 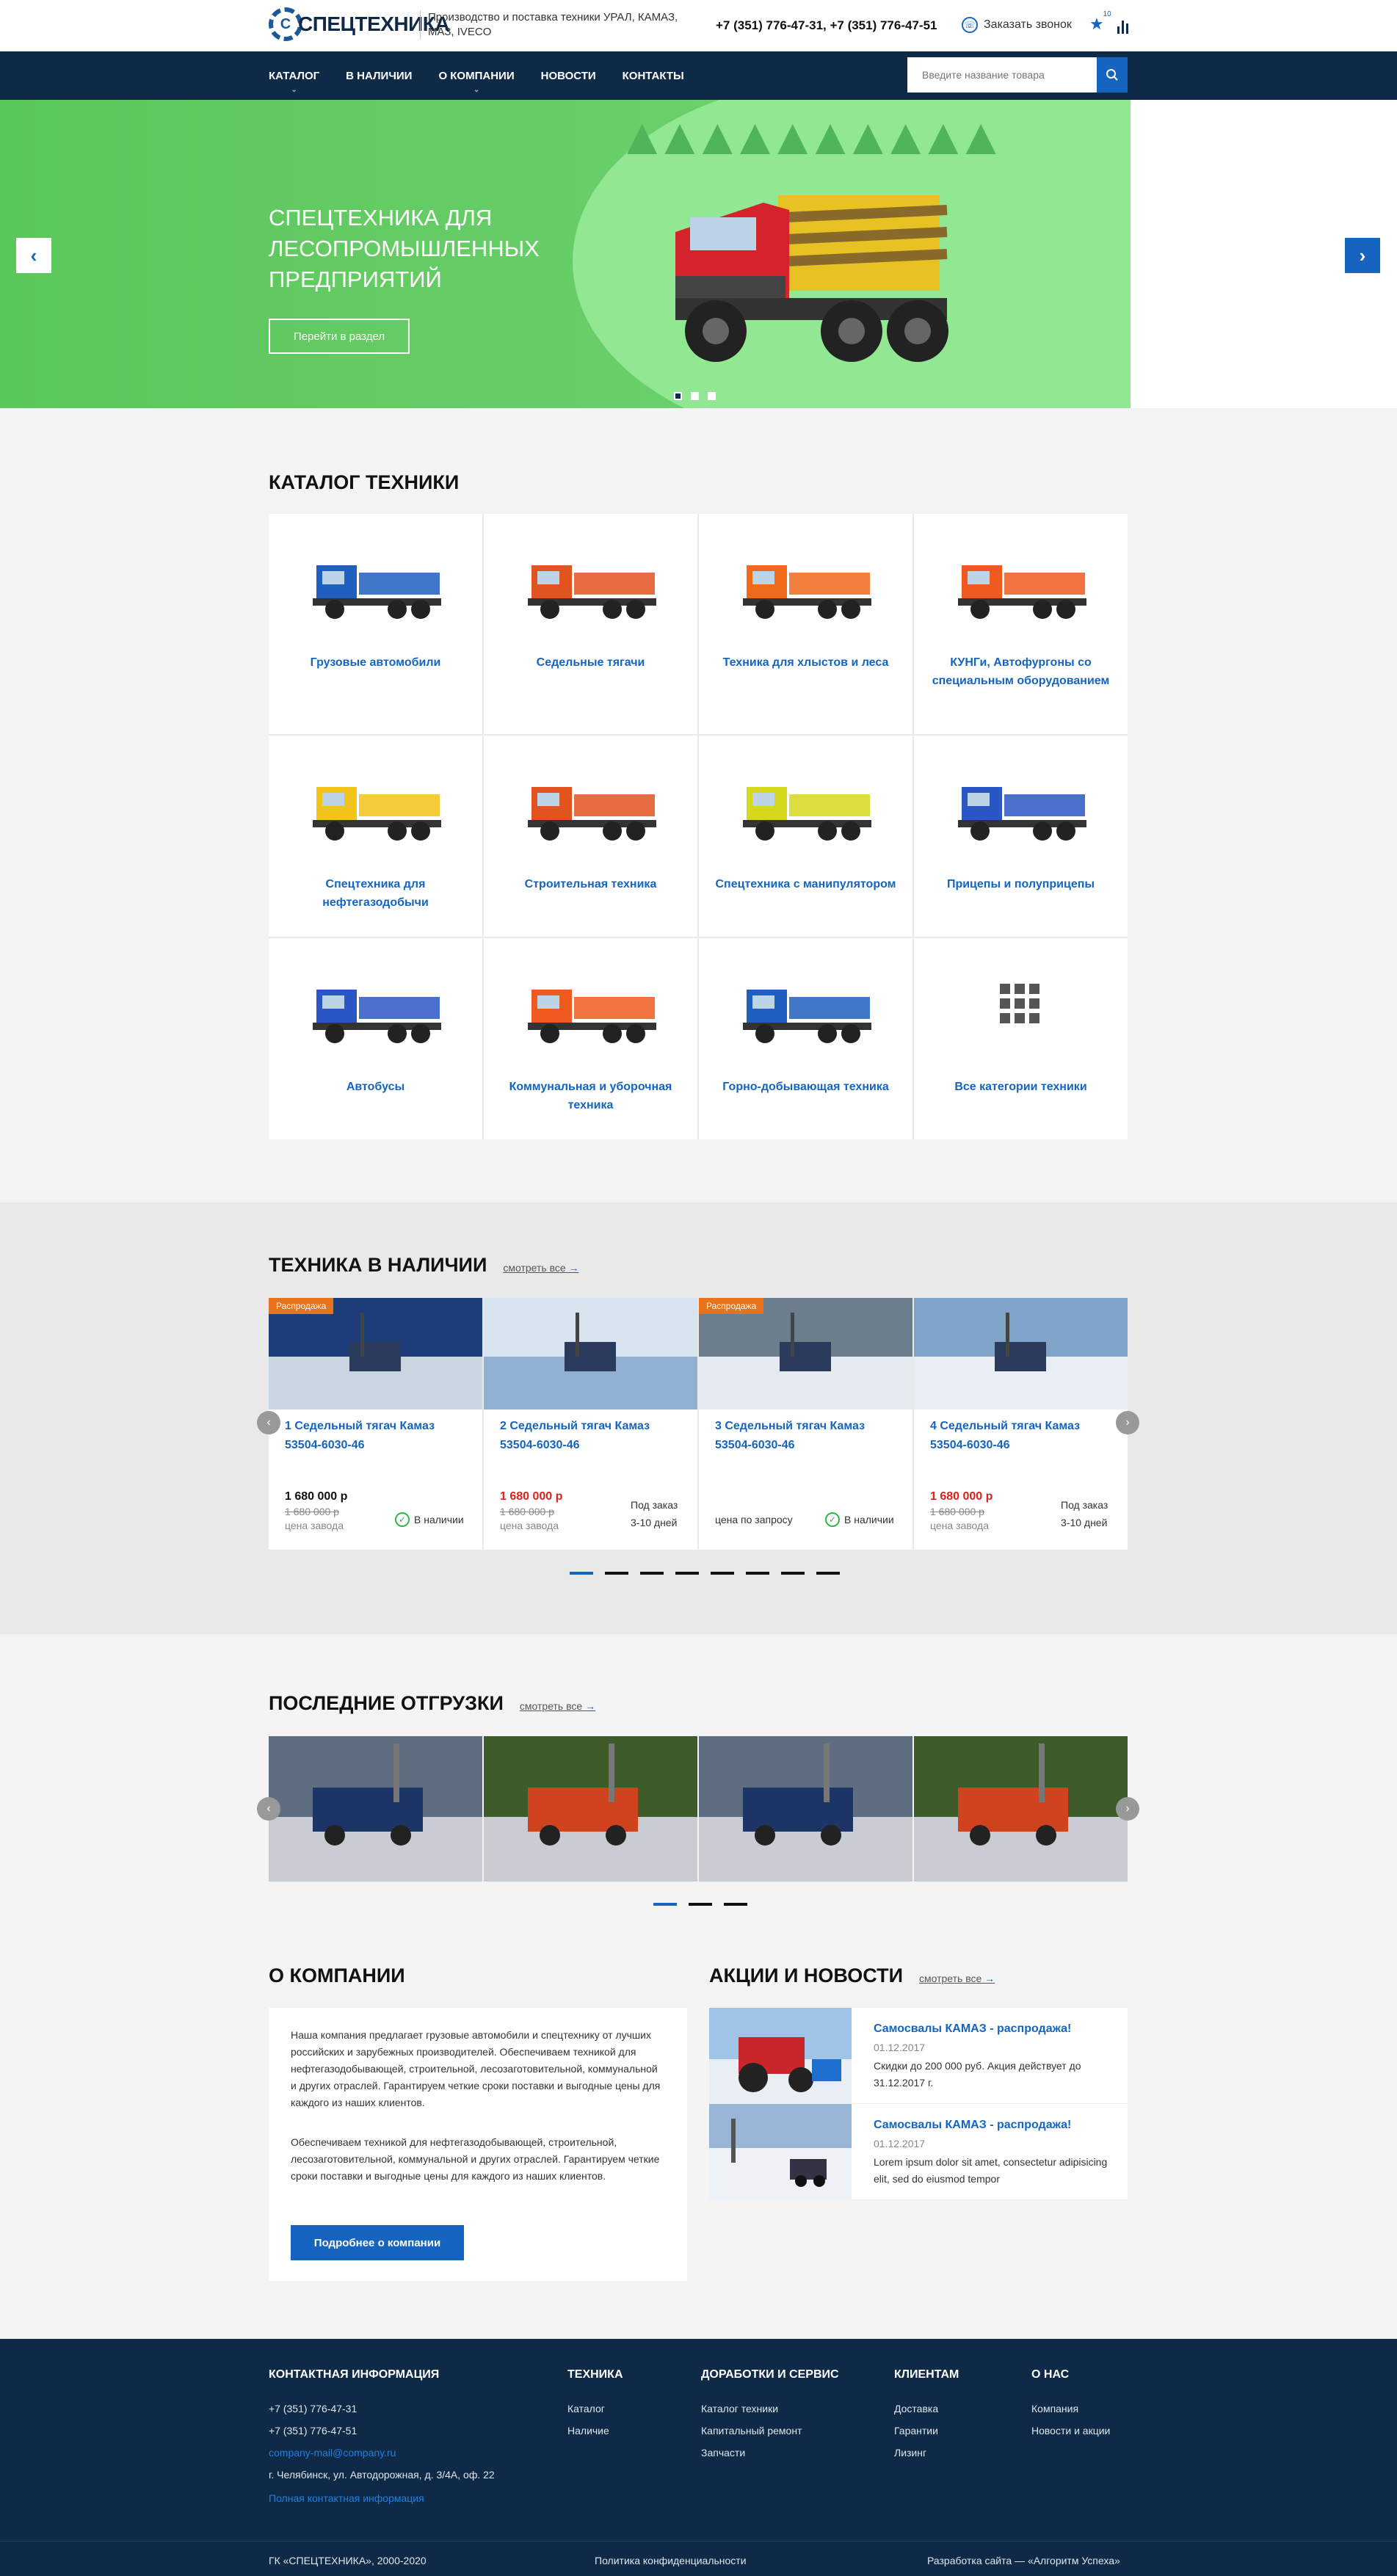 I want to click on footer-link: Каталог, so click(x=595, y=2409).